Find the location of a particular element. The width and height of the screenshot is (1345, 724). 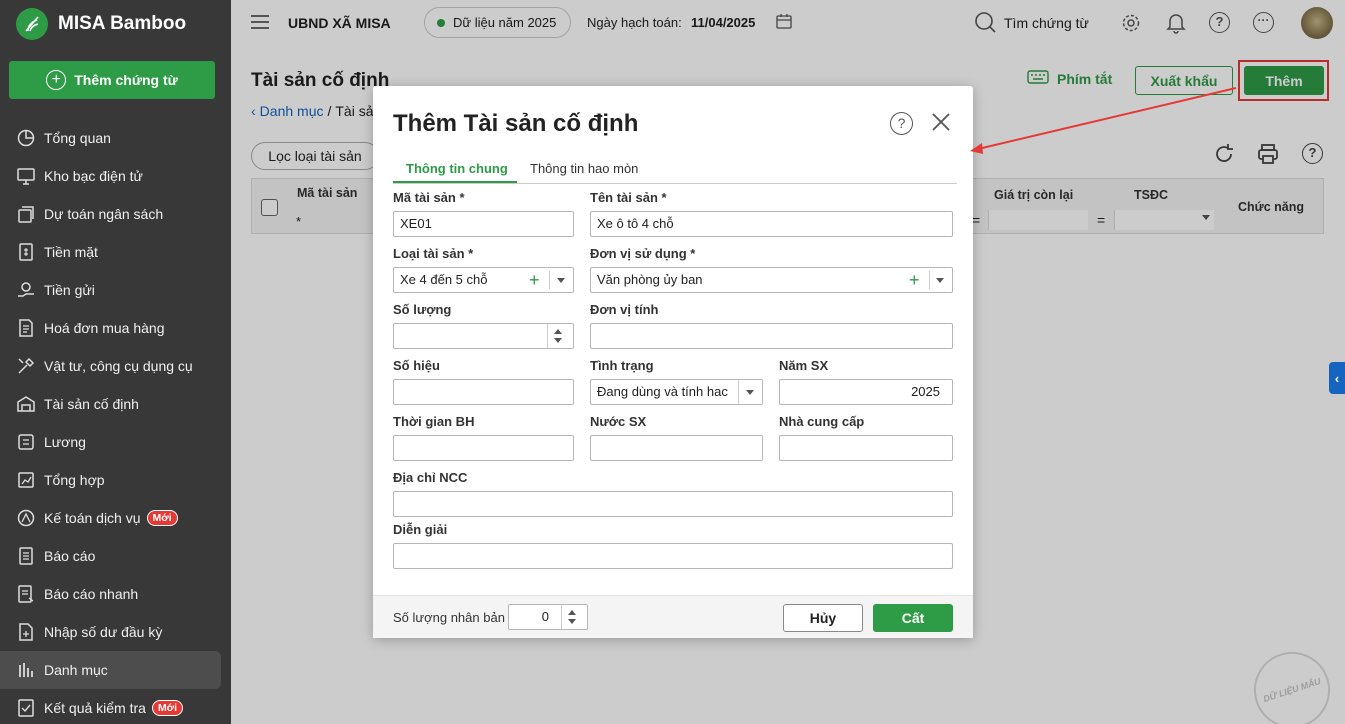

duplicate-qty-stepper: 0 is located at coordinates (548, 617).